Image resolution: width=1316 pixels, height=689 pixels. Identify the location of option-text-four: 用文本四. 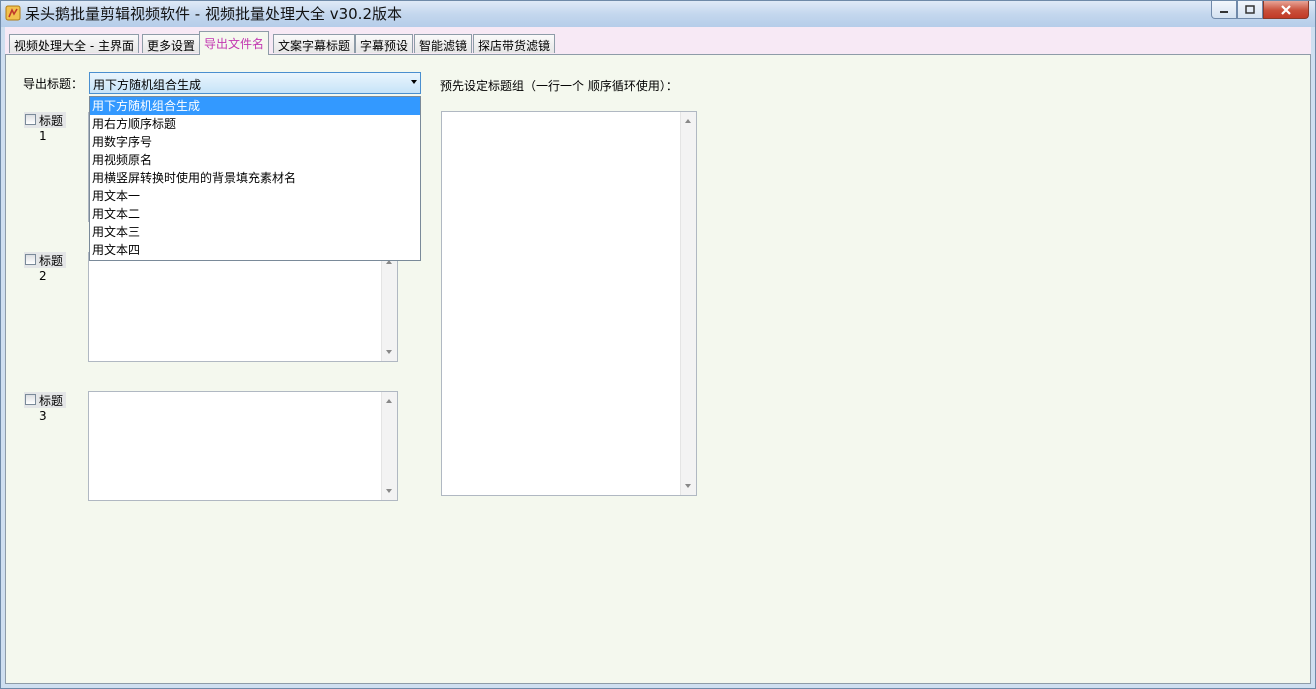
(255, 250).